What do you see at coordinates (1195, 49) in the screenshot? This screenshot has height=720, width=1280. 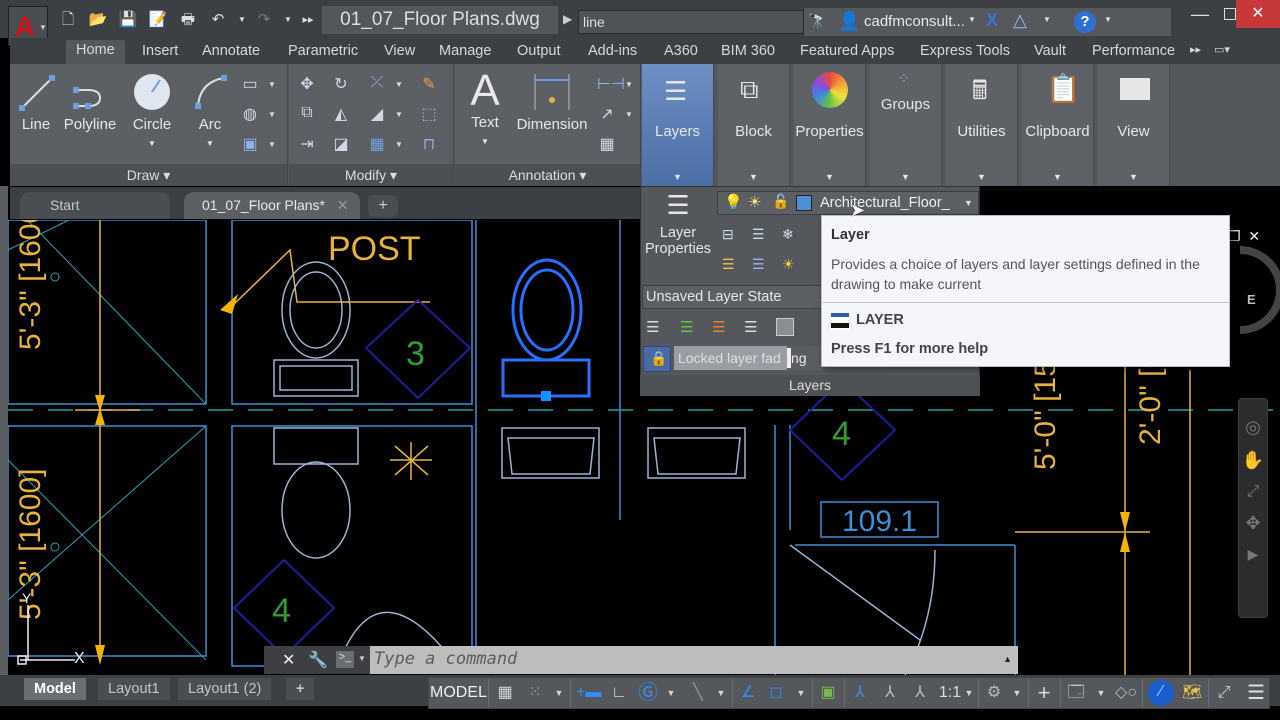 I see `more-tabs-icon: ▸▸` at bounding box center [1195, 49].